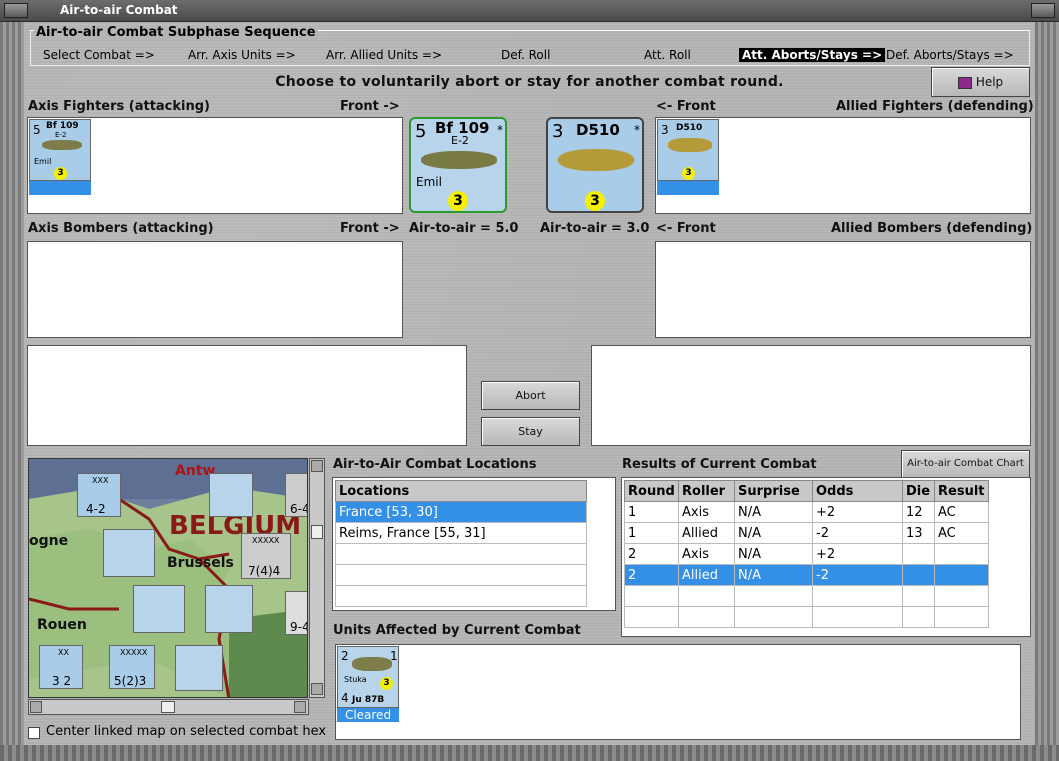 The height and width of the screenshot is (761, 1059). I want to click on map-counter: XX 3 2, so click(61, 667).